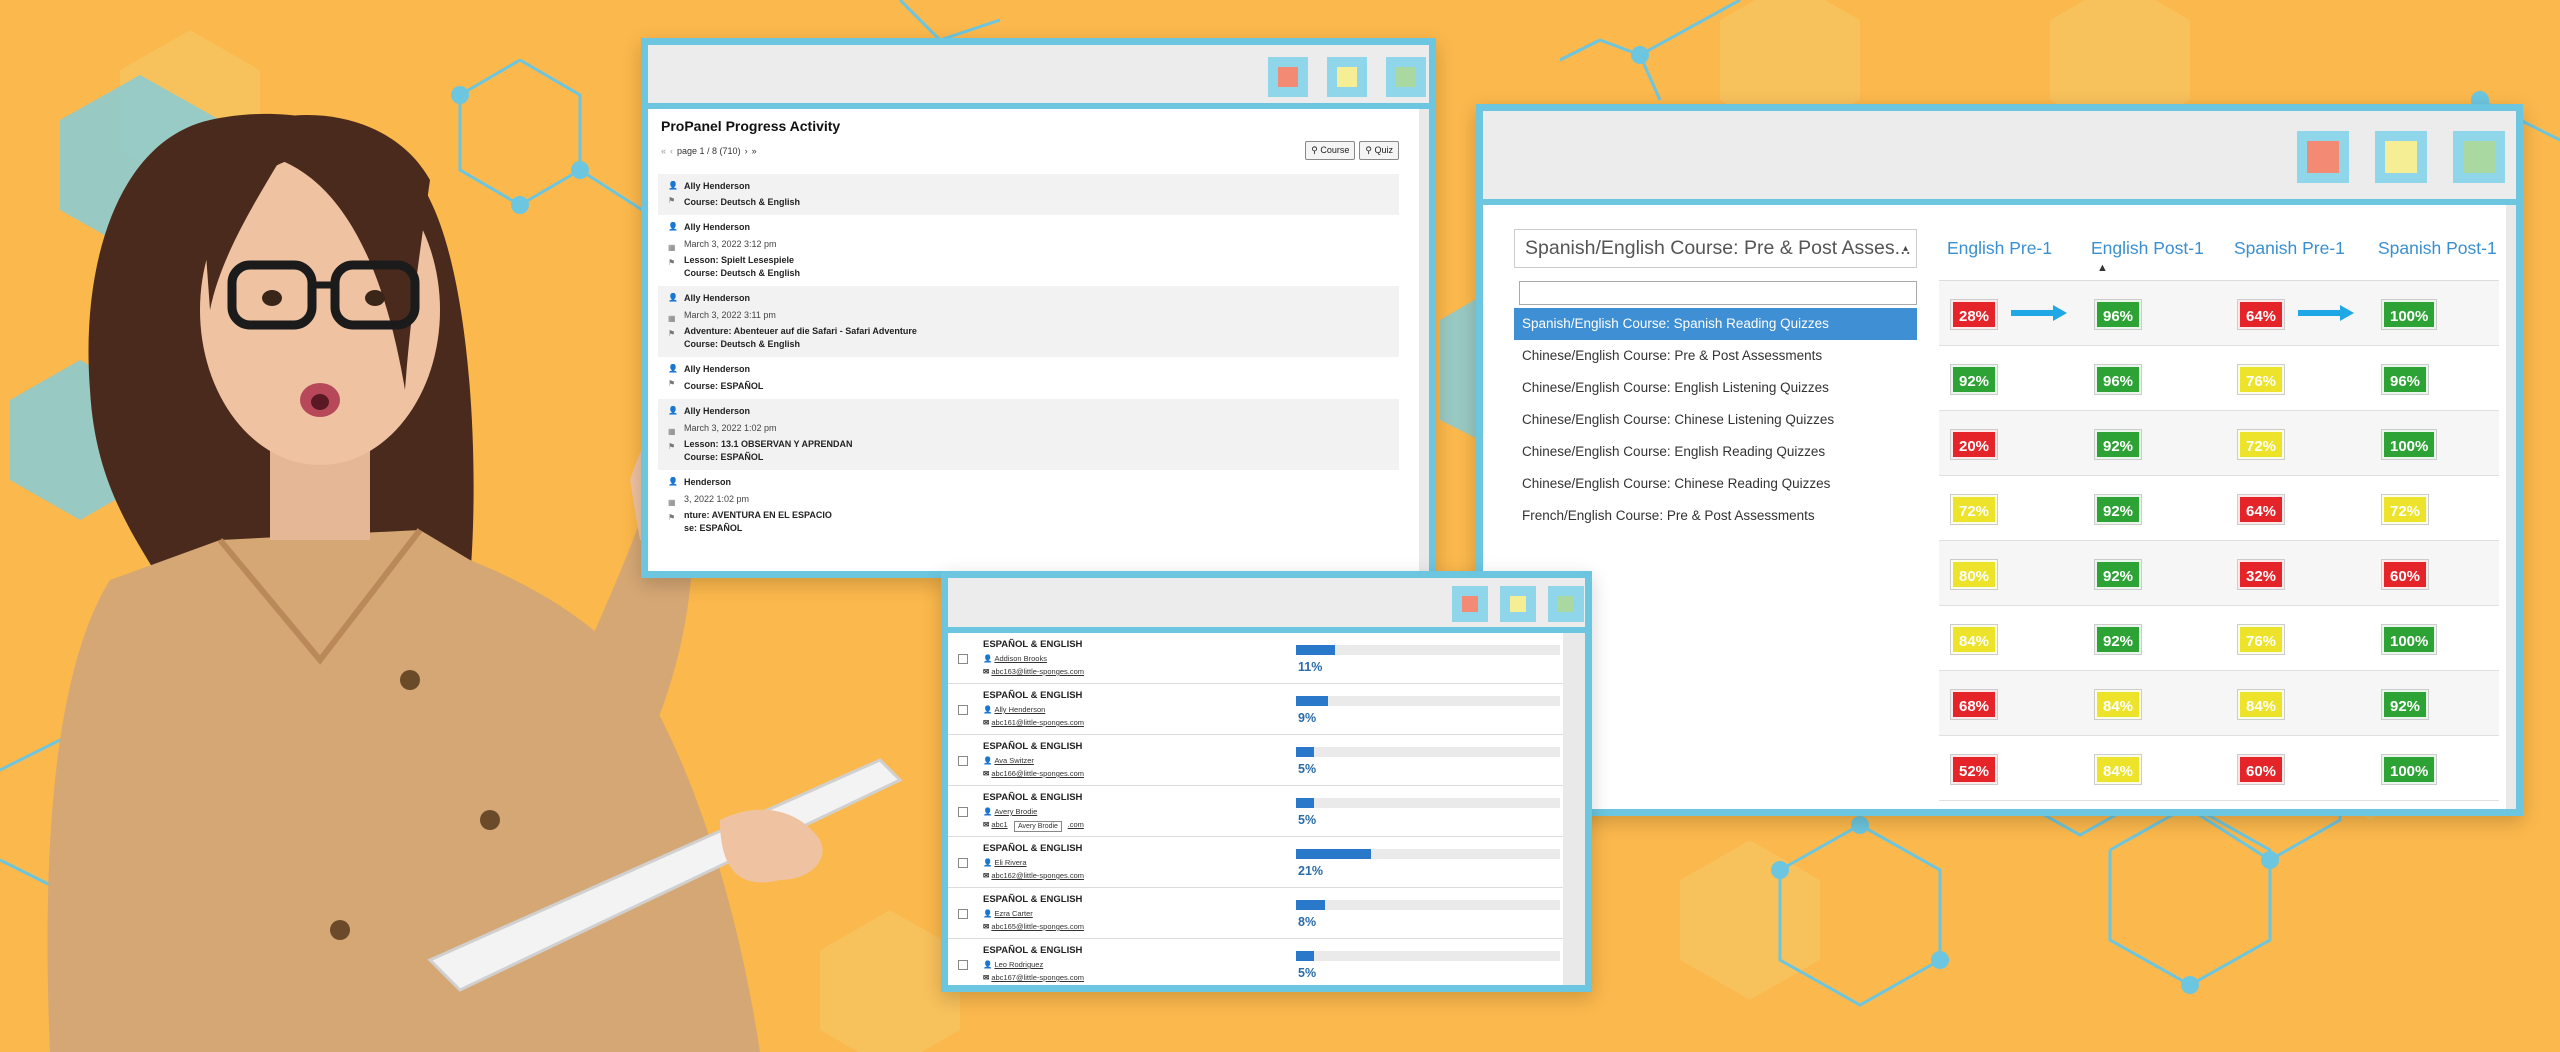  Describe the element at coordinates (1999, 248) in the screenshot. I see `column-header: English Pre-1` at that location.